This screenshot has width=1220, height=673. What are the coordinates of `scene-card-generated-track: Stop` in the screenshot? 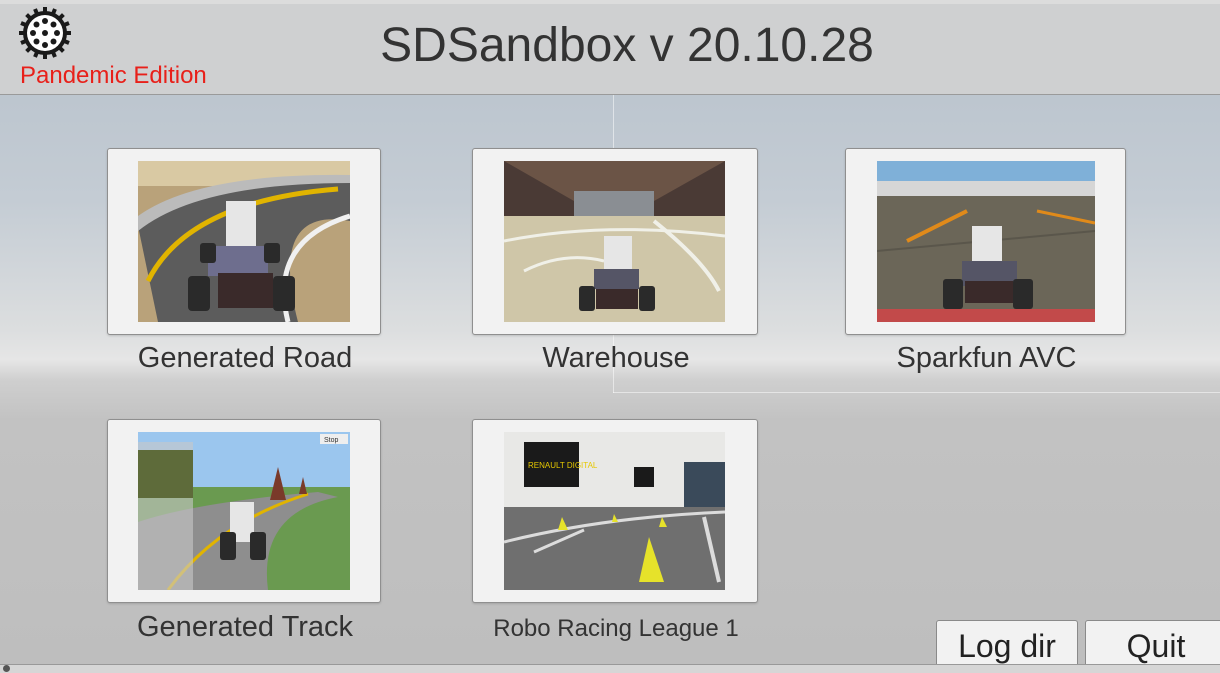 It's located at (244, 511).